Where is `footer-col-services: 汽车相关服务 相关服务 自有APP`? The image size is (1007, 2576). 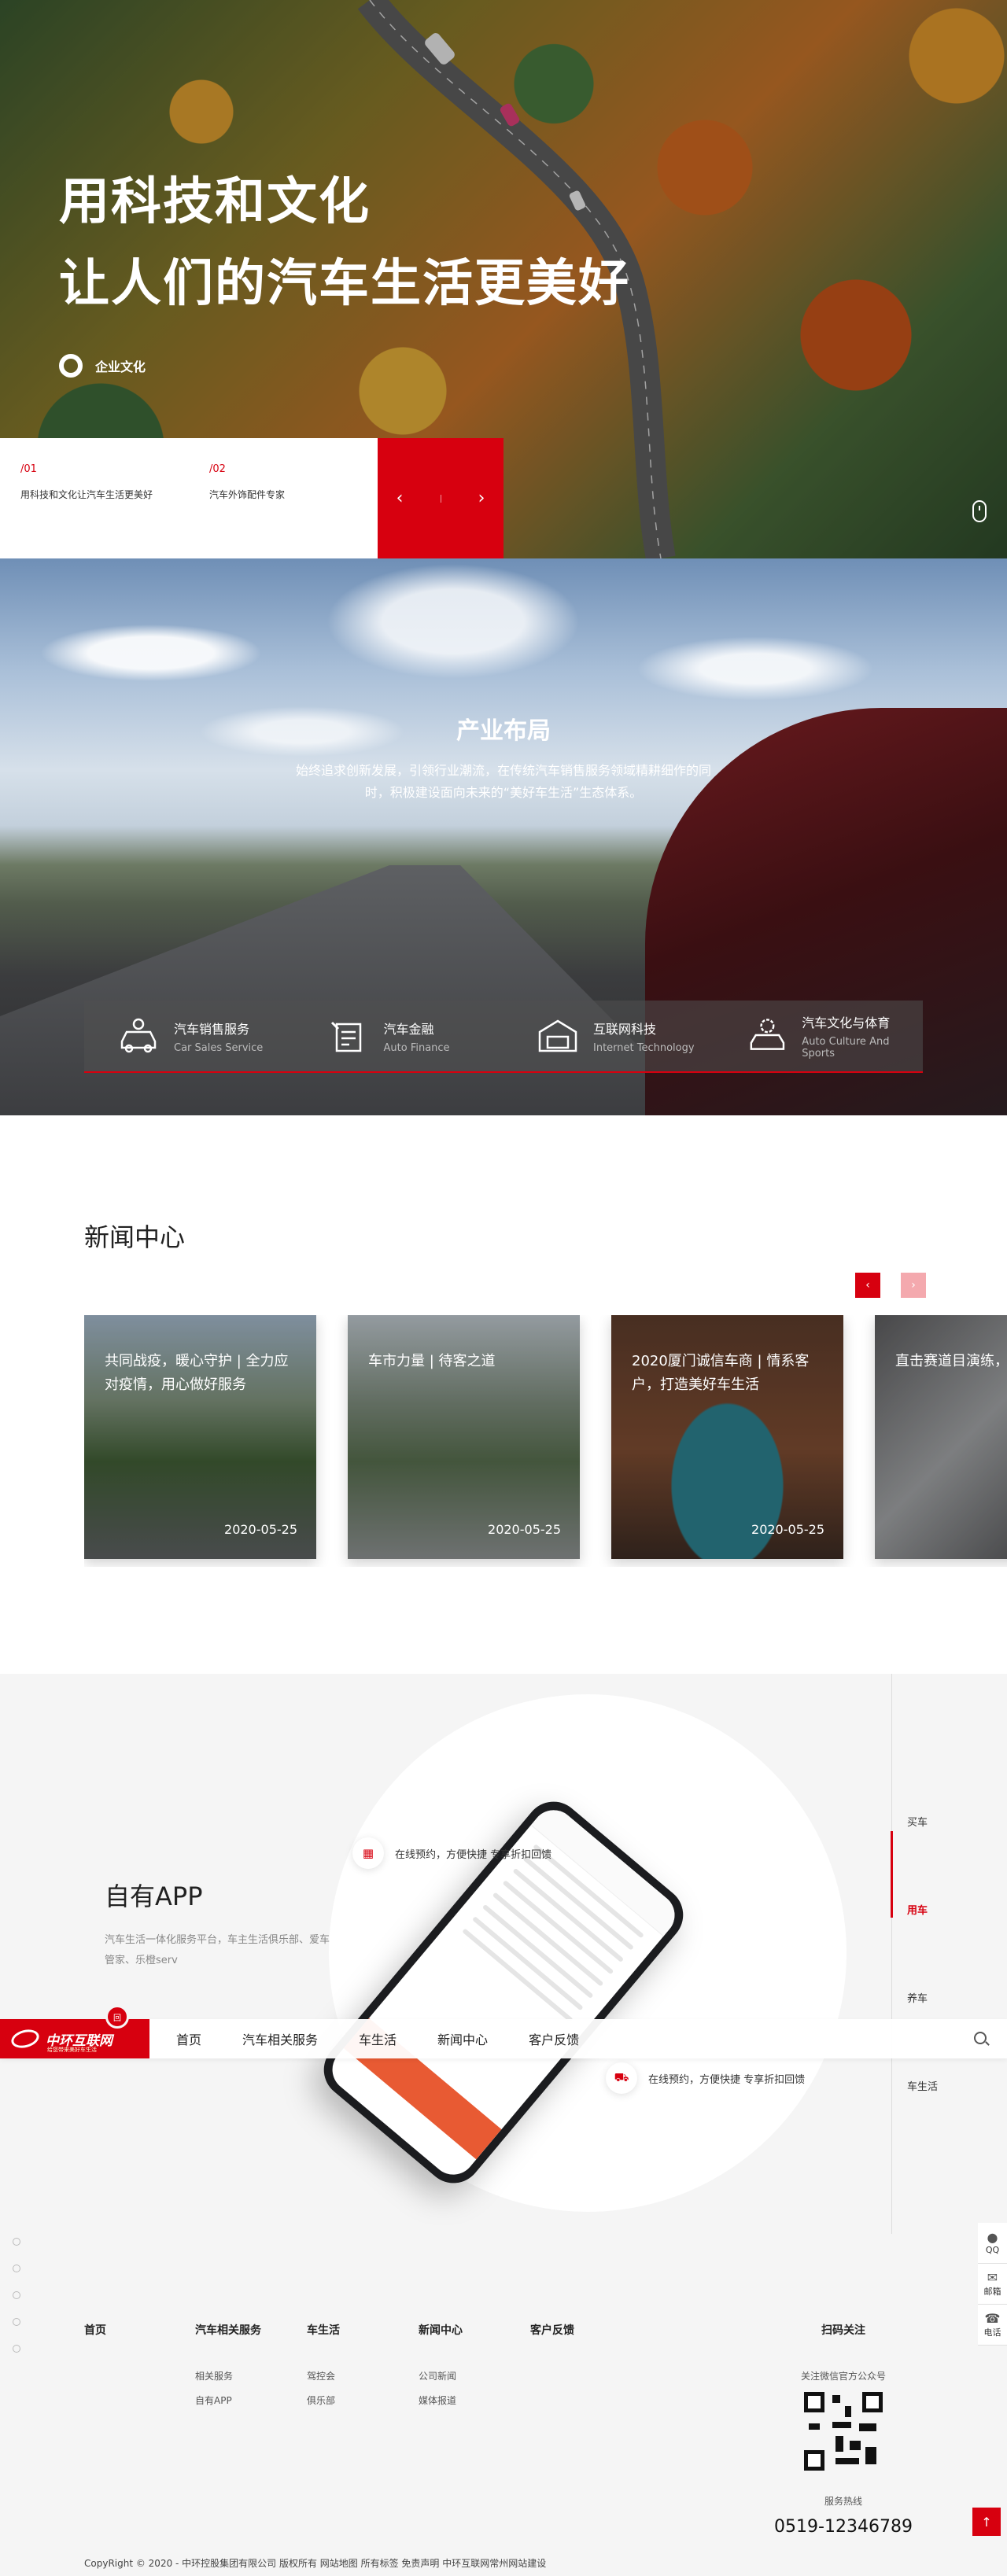
footer-col-services: 汽车相关服务 相关服务 自有APP is located at coordinates (228, 2370).